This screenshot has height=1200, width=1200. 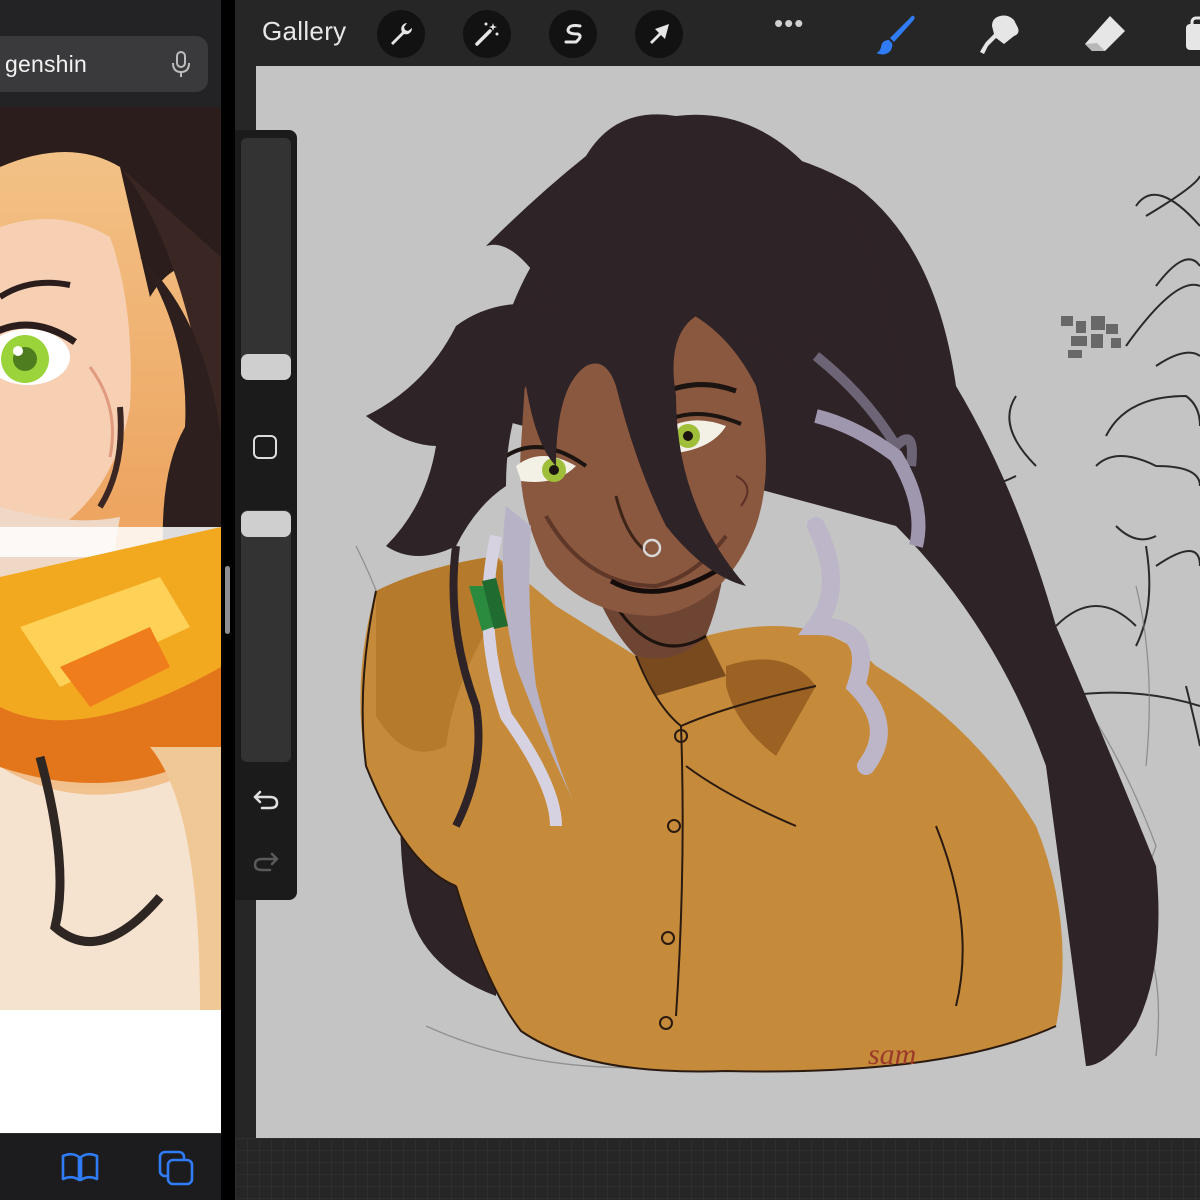 I want to click on undo-icon, so click(x=266, y=799).